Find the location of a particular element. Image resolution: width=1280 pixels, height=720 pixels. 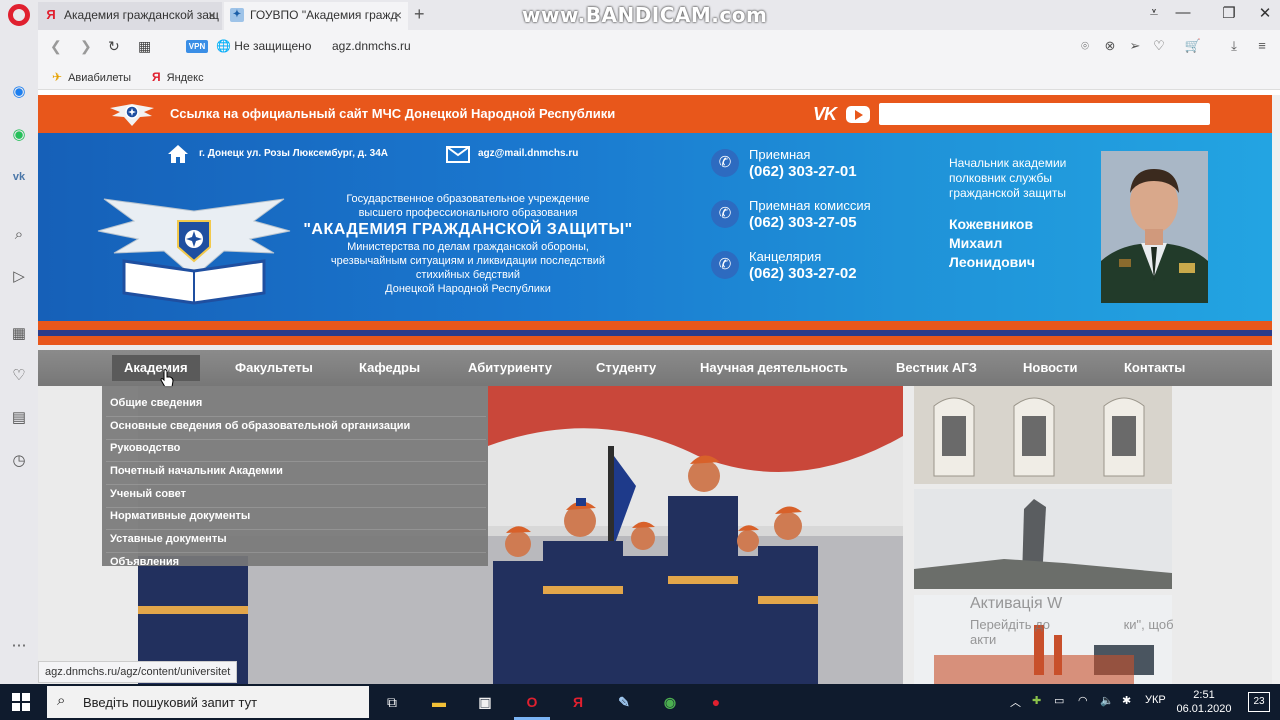

site-search-input is located at coordinates (1044, 114).